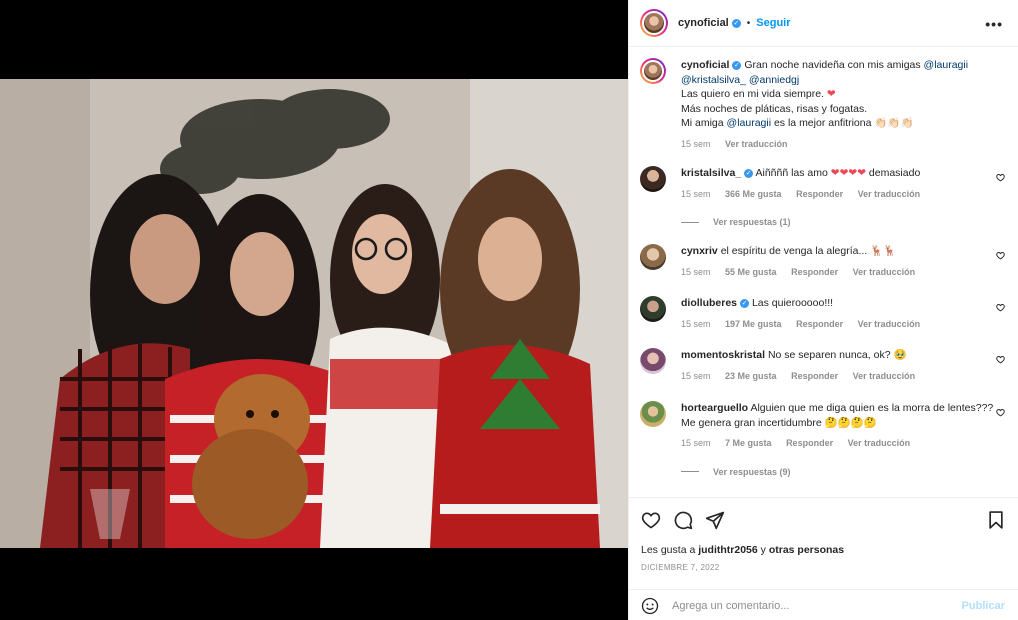 The width and height of the screenshot is (1018, 620). I want to click on caption-text: Más noches de pláticas, risas y fogatas., so click(774, 108).